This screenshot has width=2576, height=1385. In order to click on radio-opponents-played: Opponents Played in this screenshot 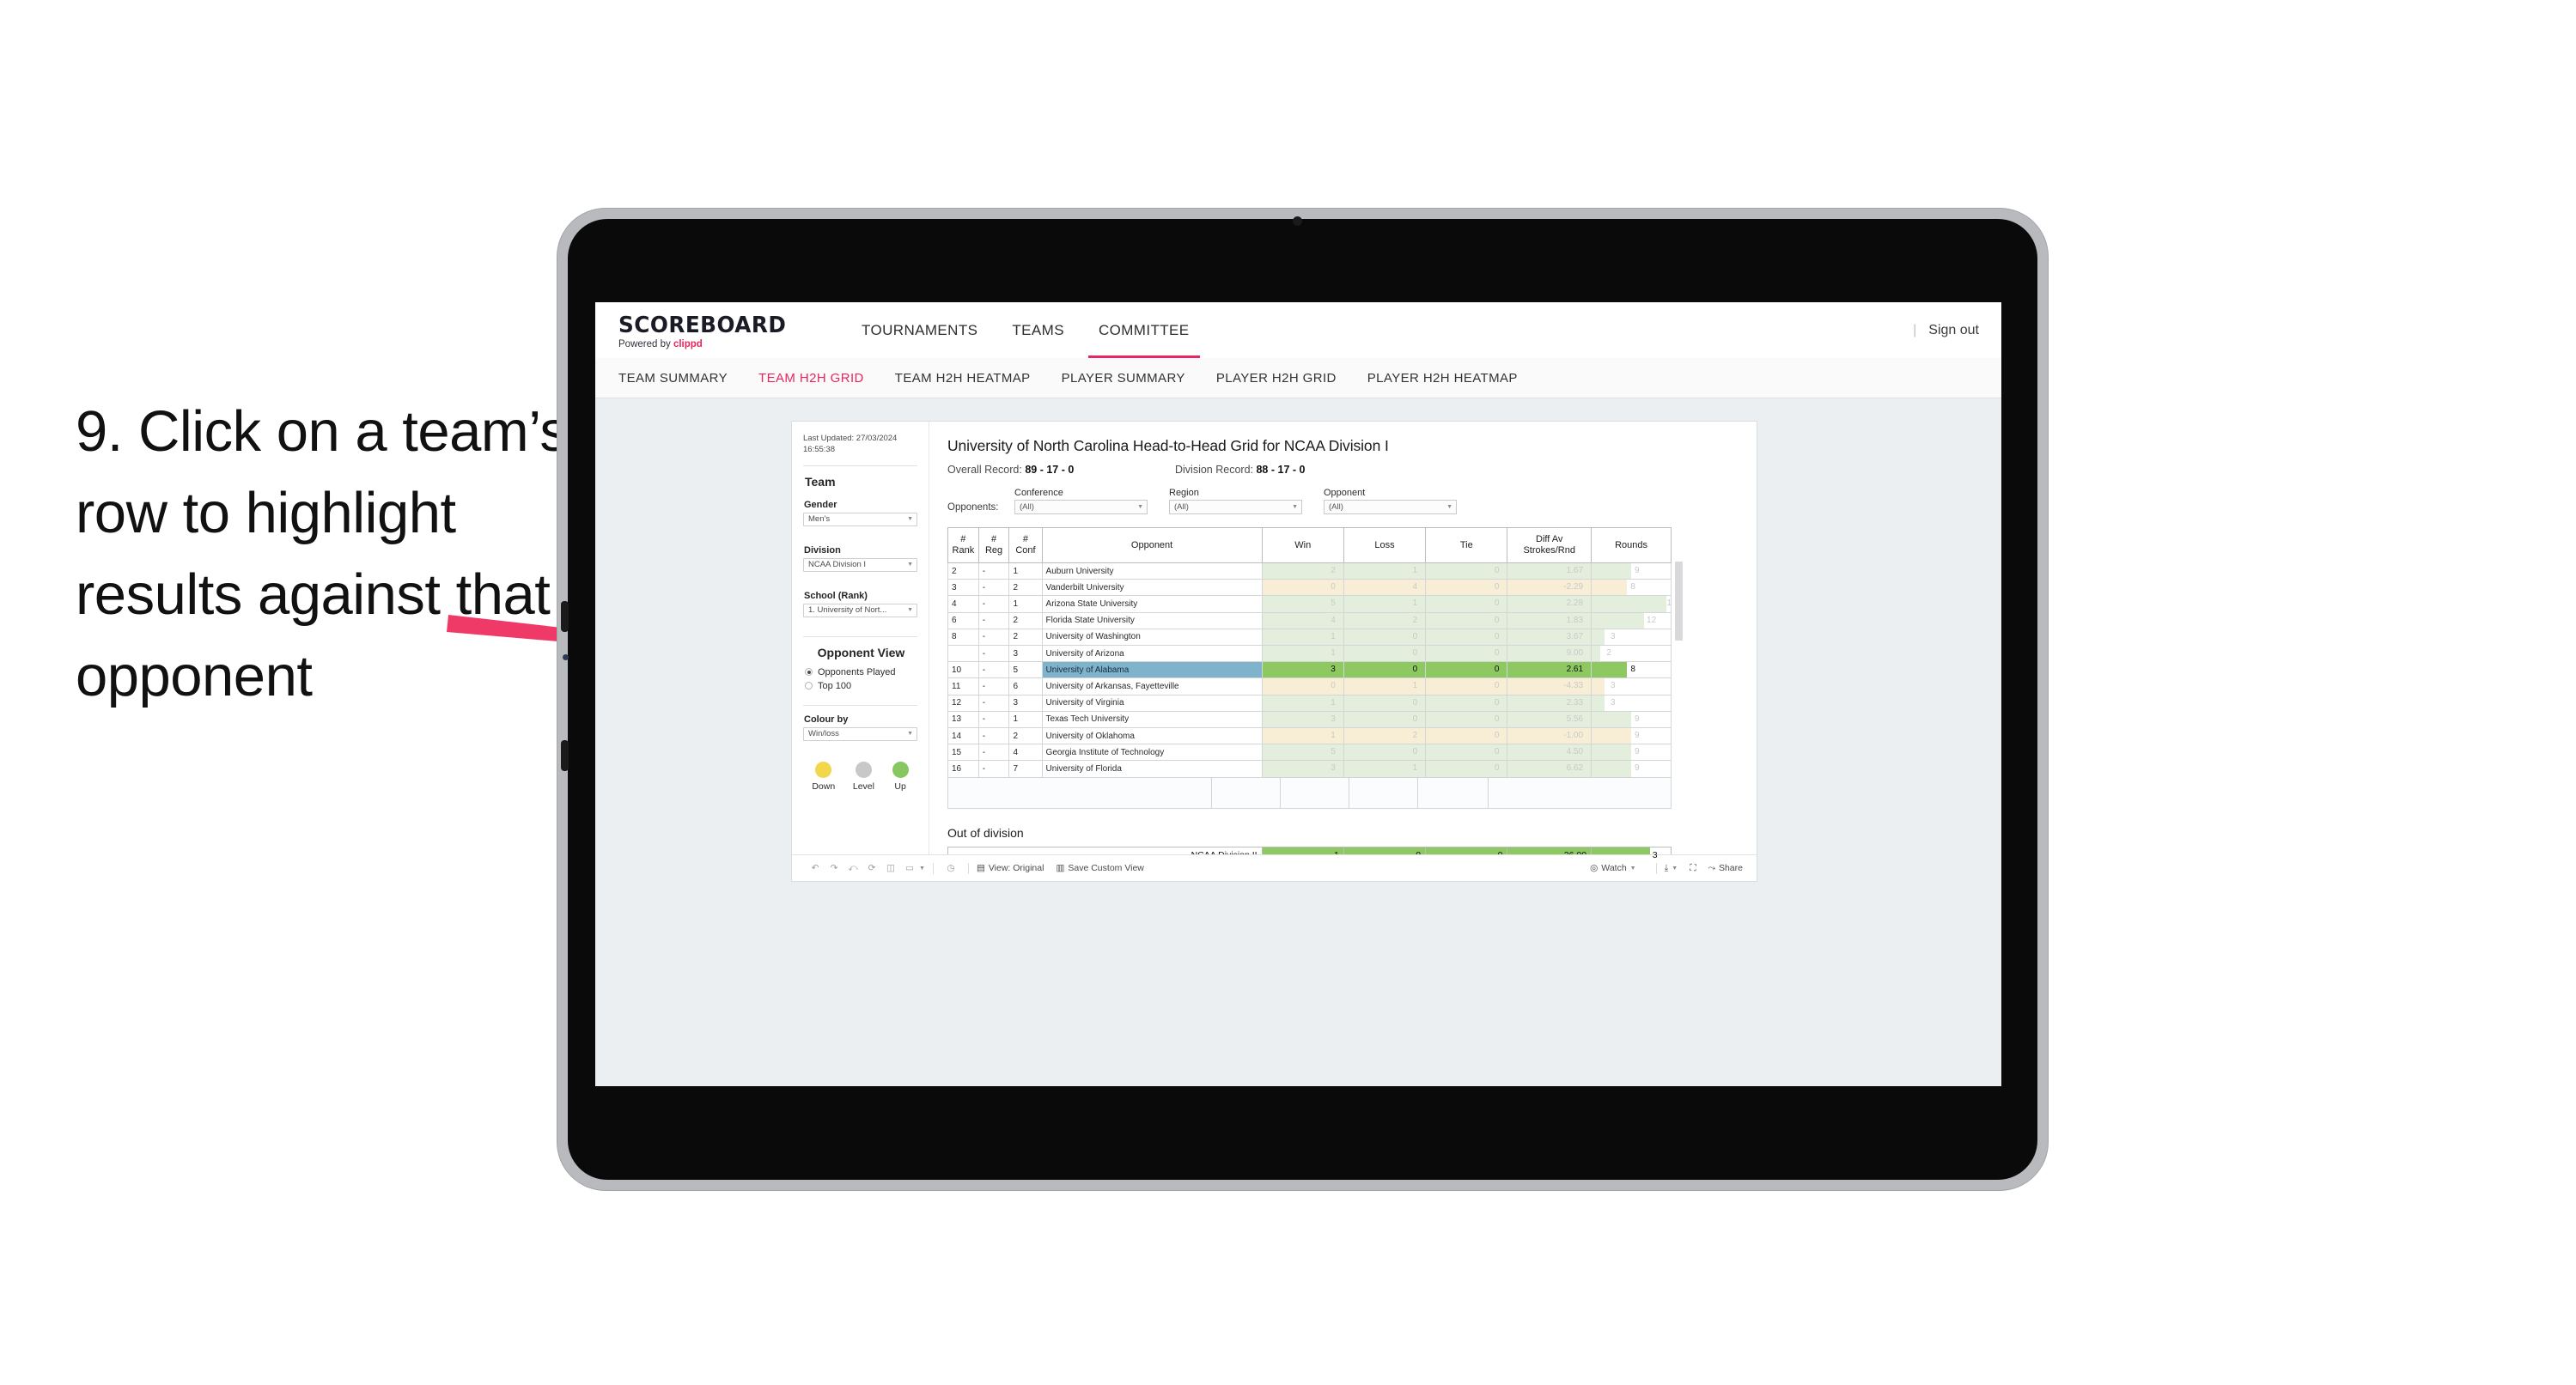, I will do `click(861, 672)`.